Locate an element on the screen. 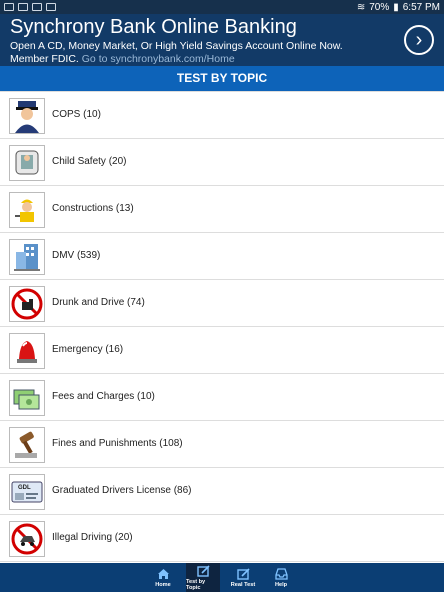  topic-label: Child Safety (20) is located at coordinates (89, 161).